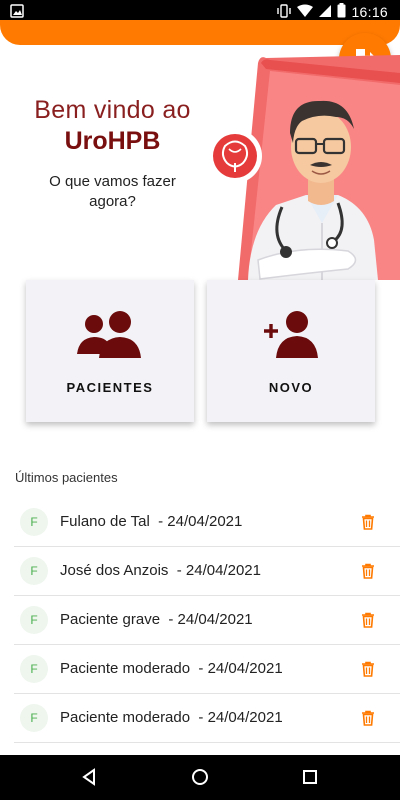  What do you see at coordinates (112, 191) in the screenshot?
I see `welcome-question: O que vamos fazer agora?` at bounding box center [112, 191].